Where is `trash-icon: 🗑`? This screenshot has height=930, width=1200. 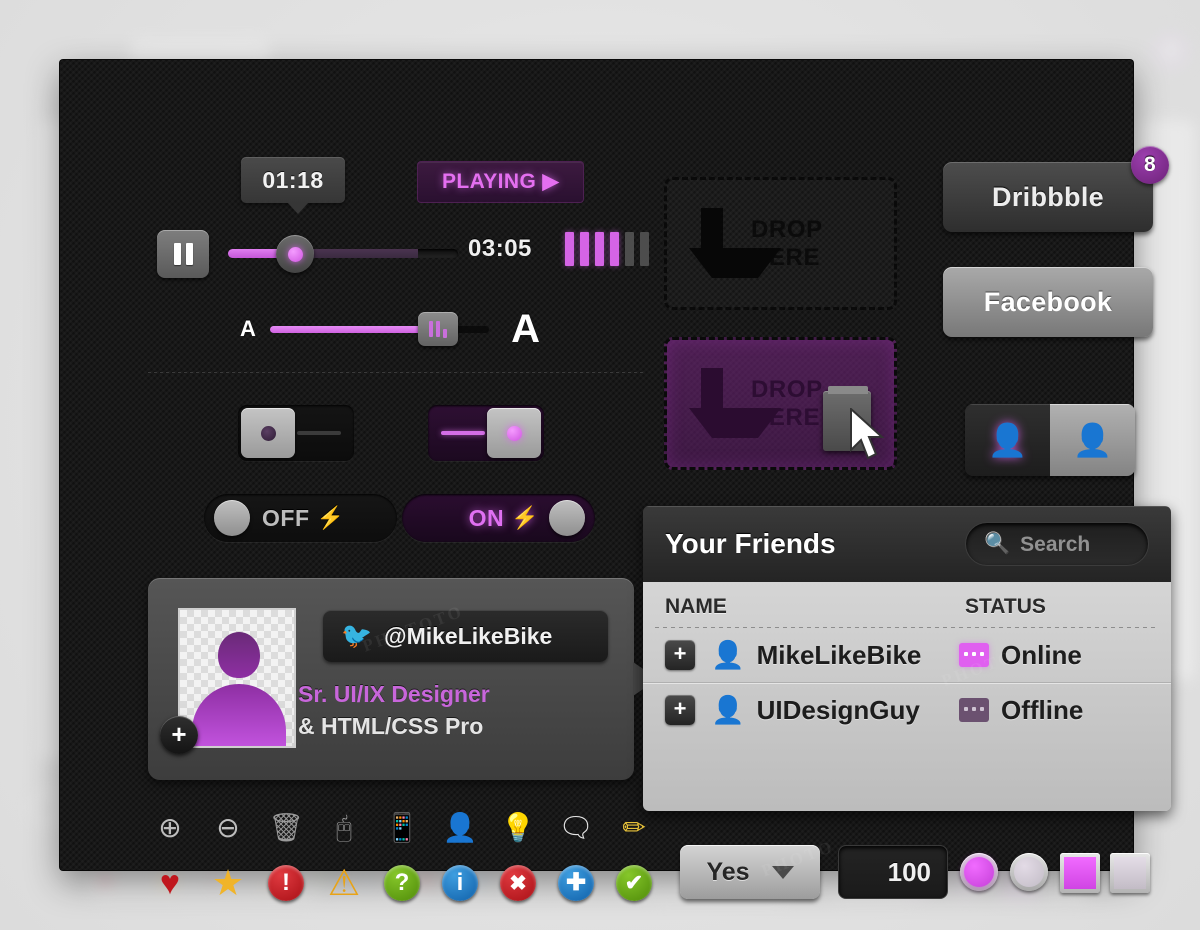 trash-icon: 🗑 is located at coordinates (286, 828).